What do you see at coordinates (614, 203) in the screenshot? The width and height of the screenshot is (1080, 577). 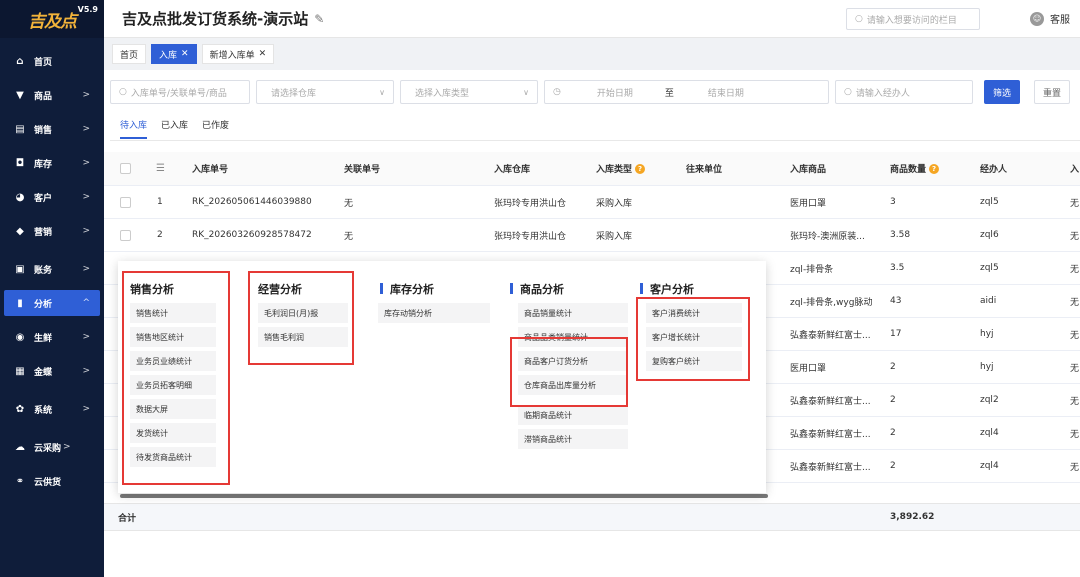 I see `inbound-type: 采购入库` at bounding box center [614, 203].